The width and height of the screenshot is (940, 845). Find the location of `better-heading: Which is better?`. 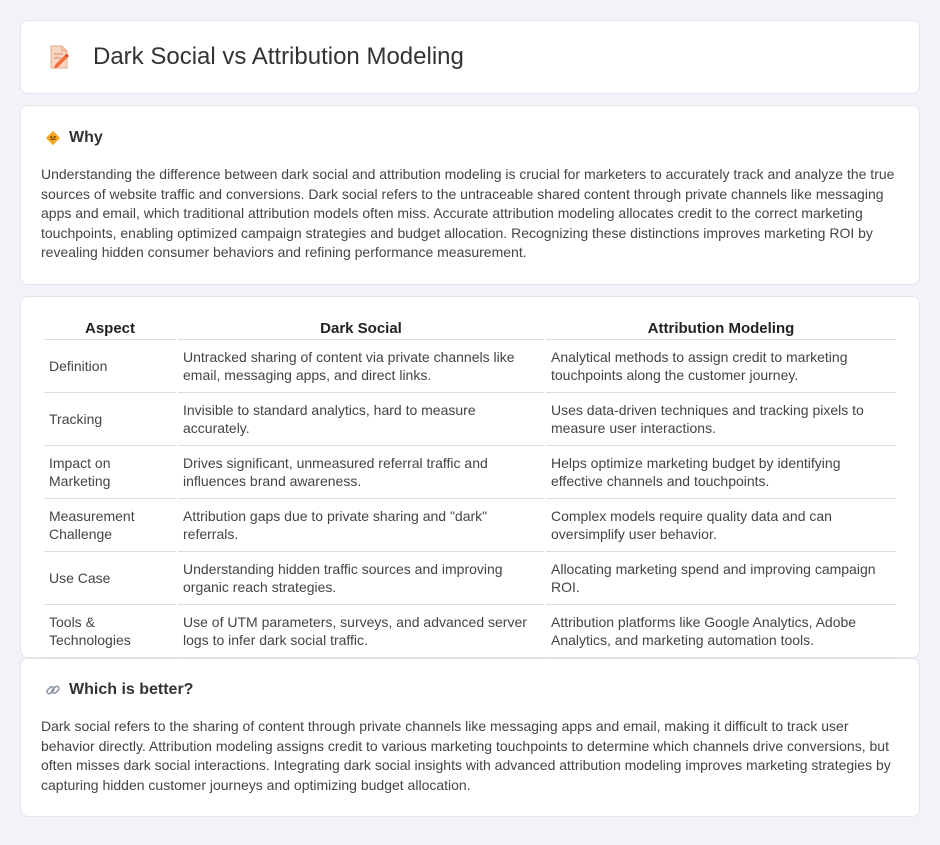

better-heading: Which is better? is located at coordinates (470, 690).